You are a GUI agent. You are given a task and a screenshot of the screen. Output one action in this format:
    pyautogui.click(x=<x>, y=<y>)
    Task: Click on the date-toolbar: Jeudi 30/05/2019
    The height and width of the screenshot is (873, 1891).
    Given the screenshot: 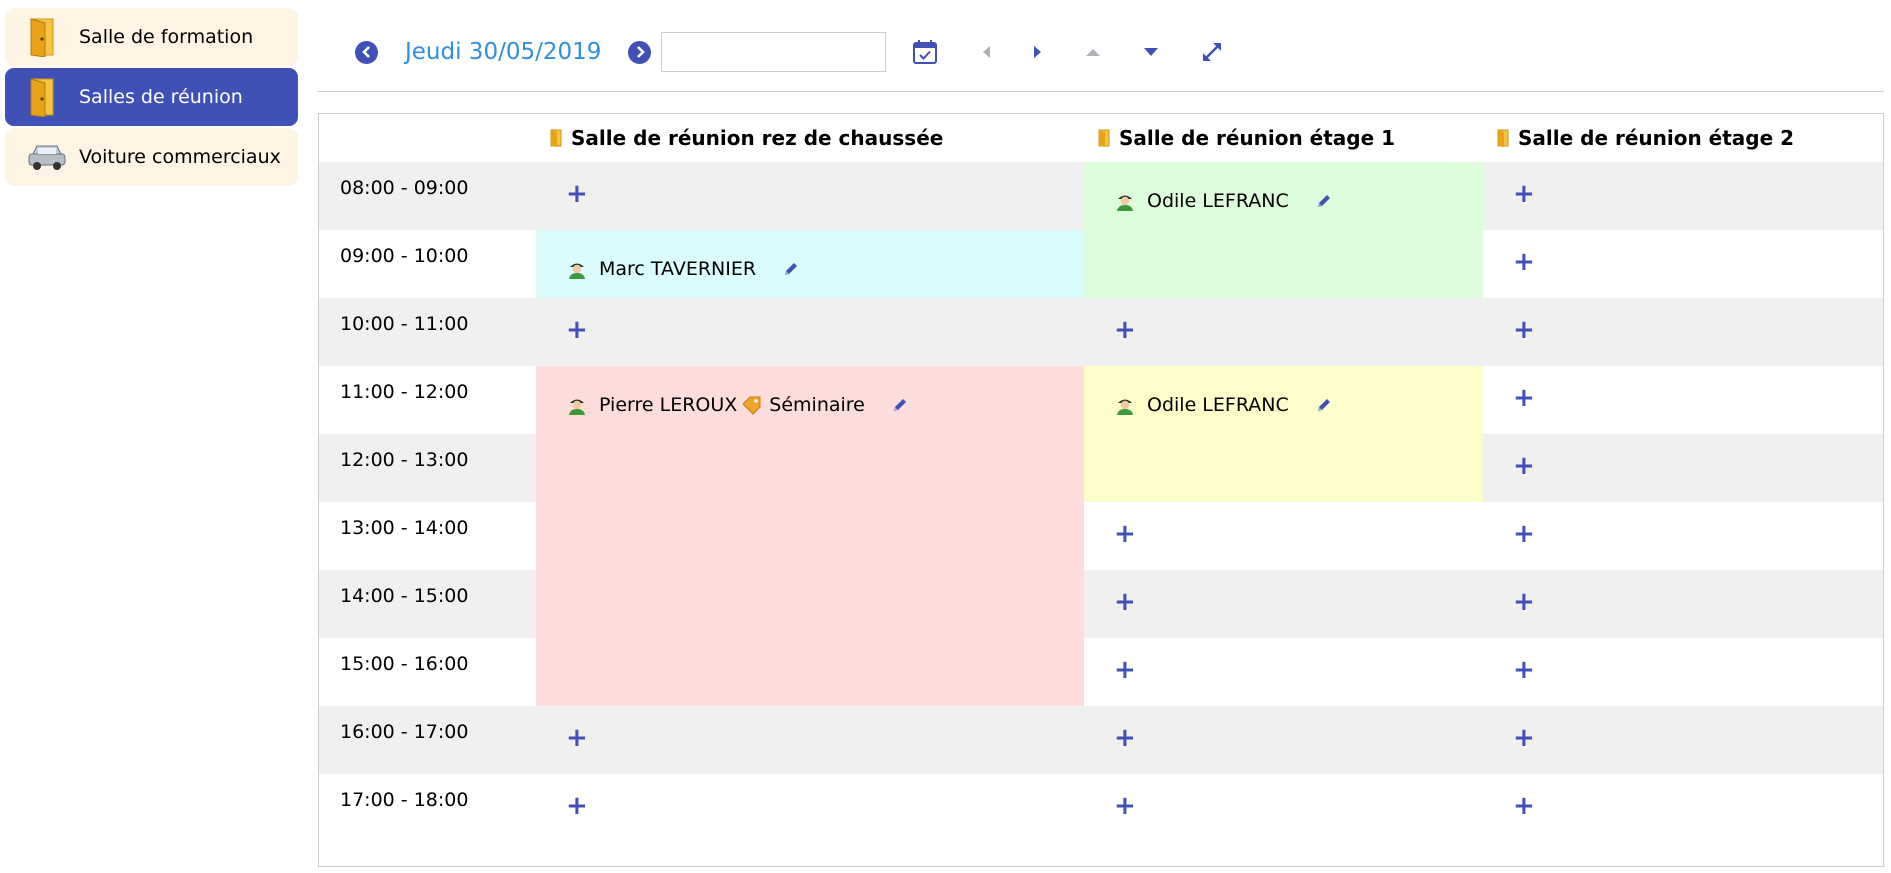 What is the action you would take?
    pyautogui.click(x=789, y=52)
    